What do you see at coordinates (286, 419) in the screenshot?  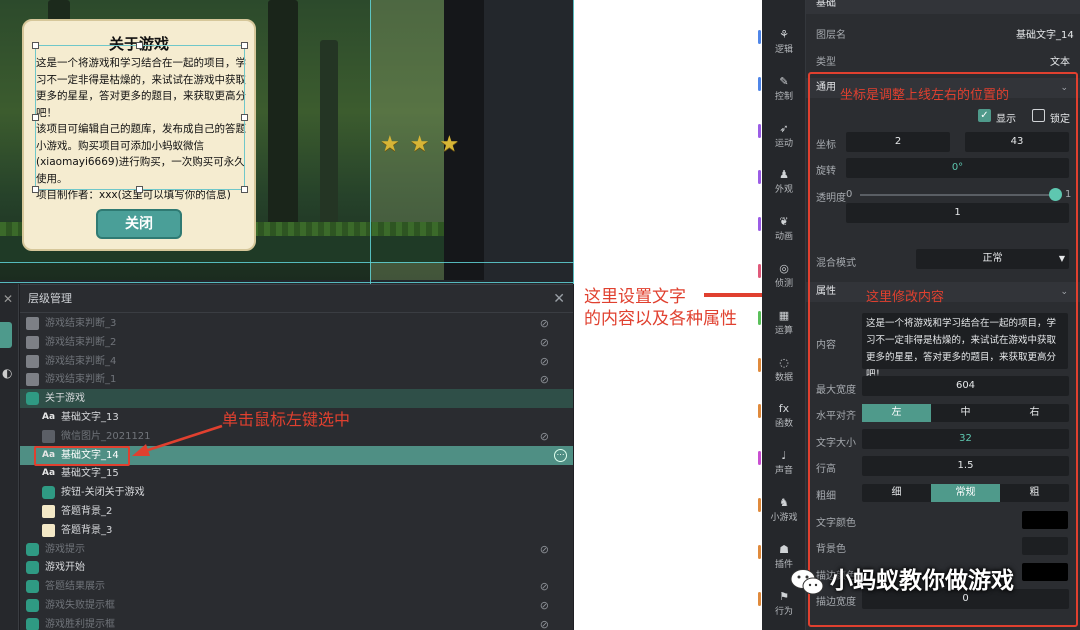 I see `annotation-click-select: 单击鼠标左键选中` at bounding box center [286, 419].